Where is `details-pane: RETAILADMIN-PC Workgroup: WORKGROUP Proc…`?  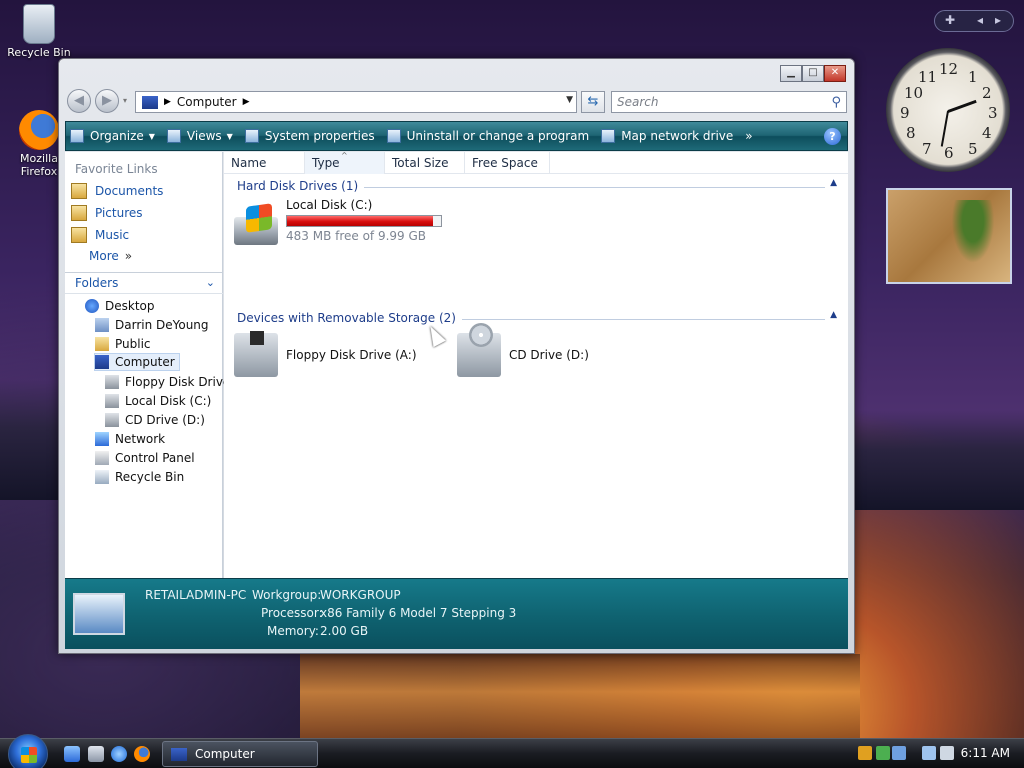
details-pane: RETAILADMIN-PC Workgroup: WORKGROUP Proc… is located at coordinates (456, 613).